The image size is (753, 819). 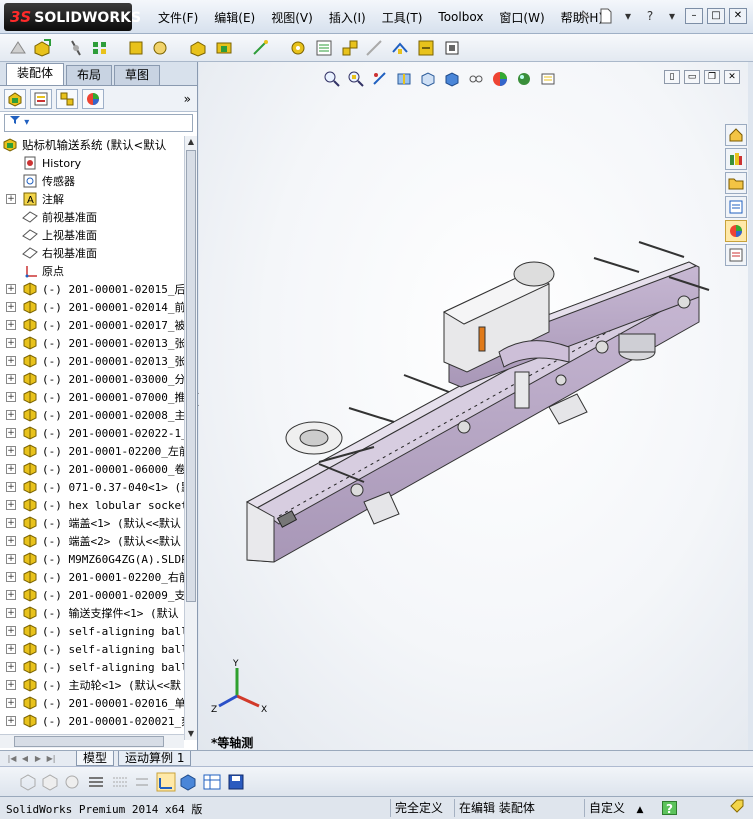 I want to click on reference-geometry-icon, so click(x=260, y=48).